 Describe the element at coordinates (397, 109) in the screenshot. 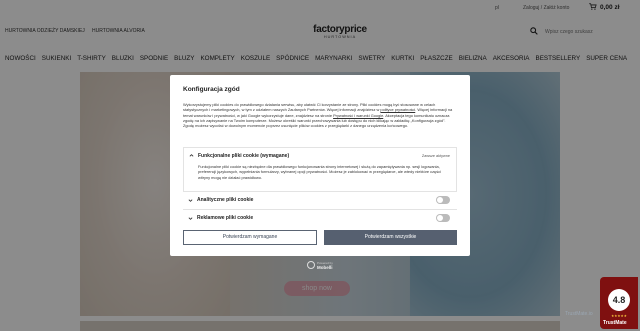

I see `privacy-policy-link: polityce prywatności` at that location.